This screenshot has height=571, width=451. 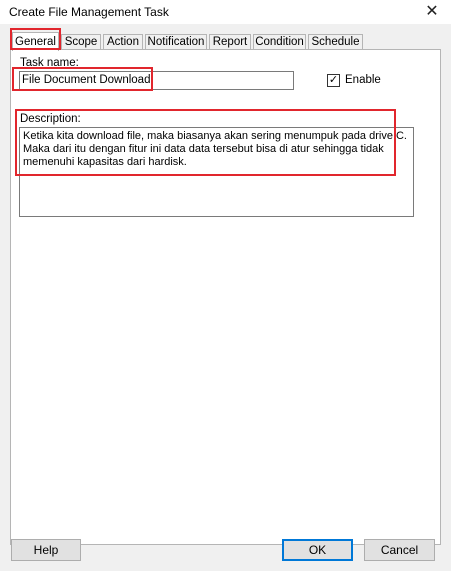 I want to click on close-icon: ✕, so click(x=432, y=12).